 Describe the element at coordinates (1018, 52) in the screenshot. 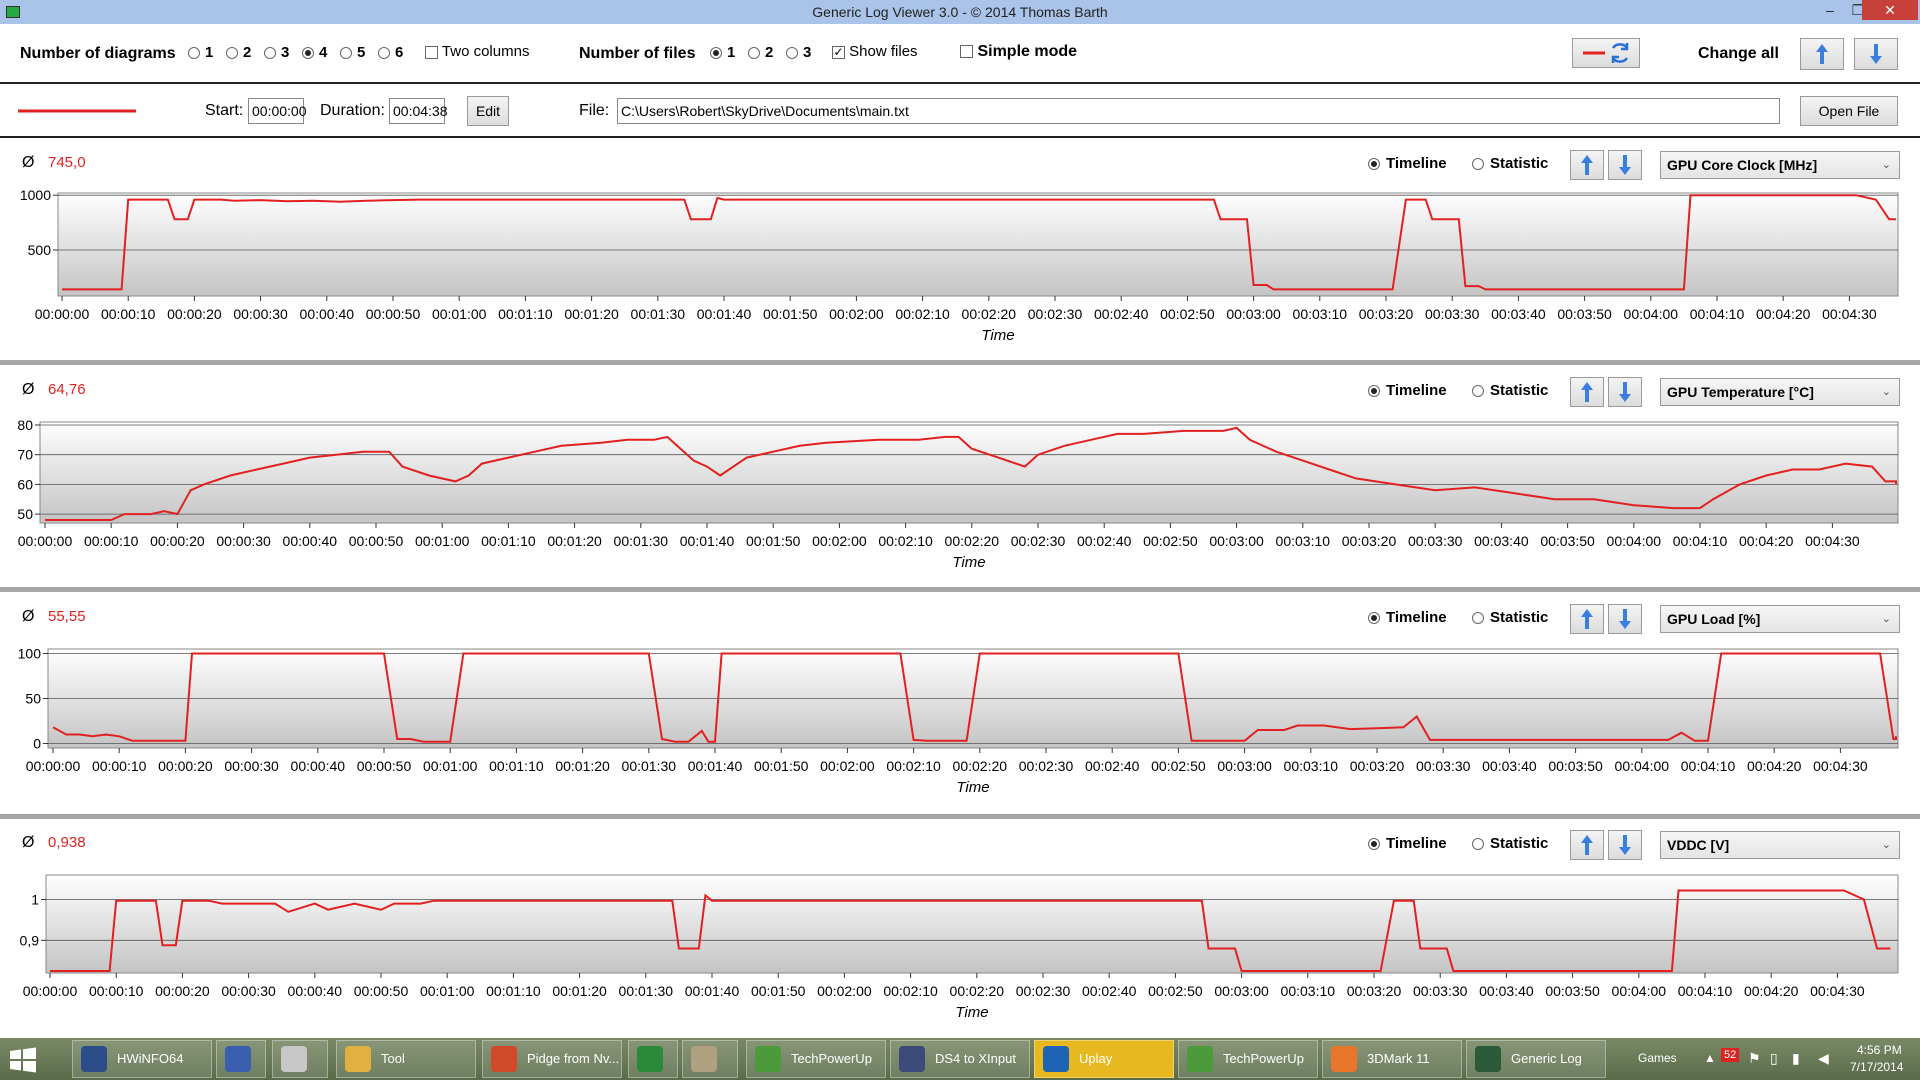

I see `simple-mode-checkbox: Simple mode` at that location.